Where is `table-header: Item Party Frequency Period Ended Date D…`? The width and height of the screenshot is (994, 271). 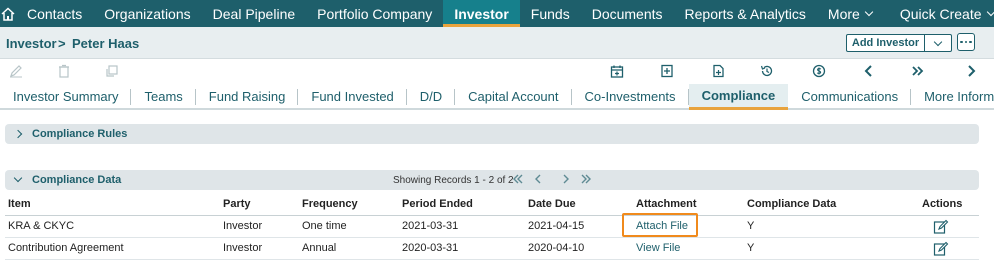
table-header: Item Party Frequency Period Ended Date D… is located at coordinates (492, 205).